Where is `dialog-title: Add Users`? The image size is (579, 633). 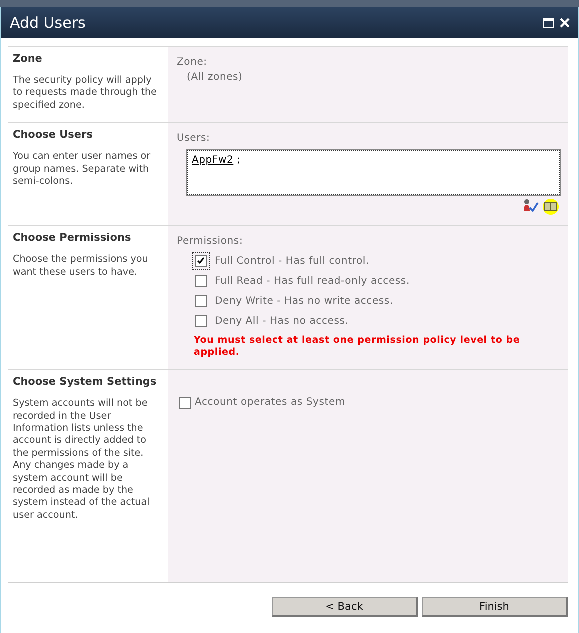
dialog-title: Add Users is located at coordinates (48, 23).